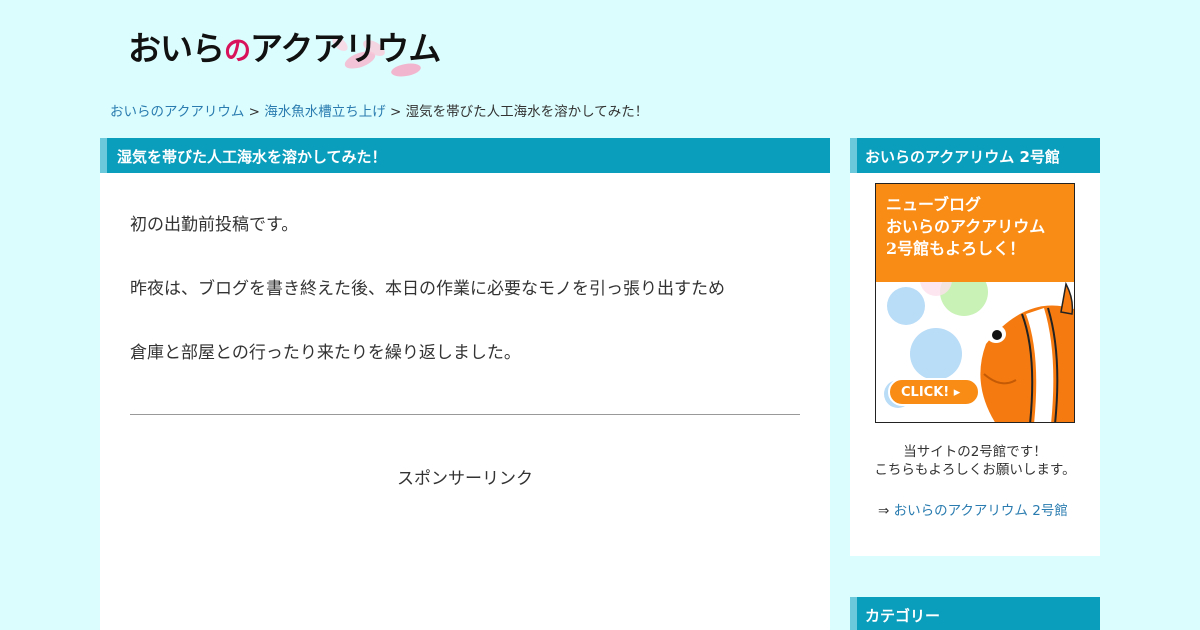 The height and width of the screenshot is (630, 1200). I want to click on blog2-link-row: ⇒ おいらのアクアリウム 2号館, so click(973, 509).